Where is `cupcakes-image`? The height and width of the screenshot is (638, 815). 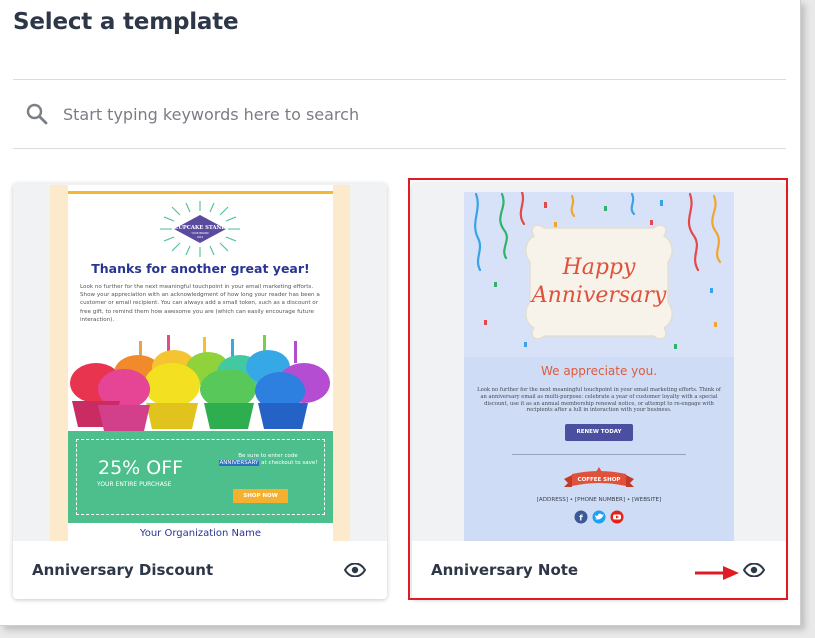
cupcakes-image is located at coordinates (200, 381).